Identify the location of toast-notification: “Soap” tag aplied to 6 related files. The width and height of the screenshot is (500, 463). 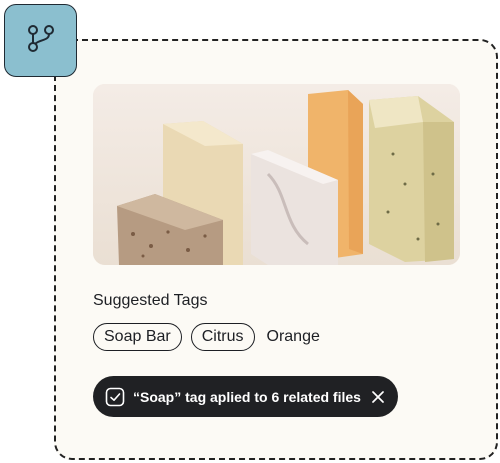
(245, 396).